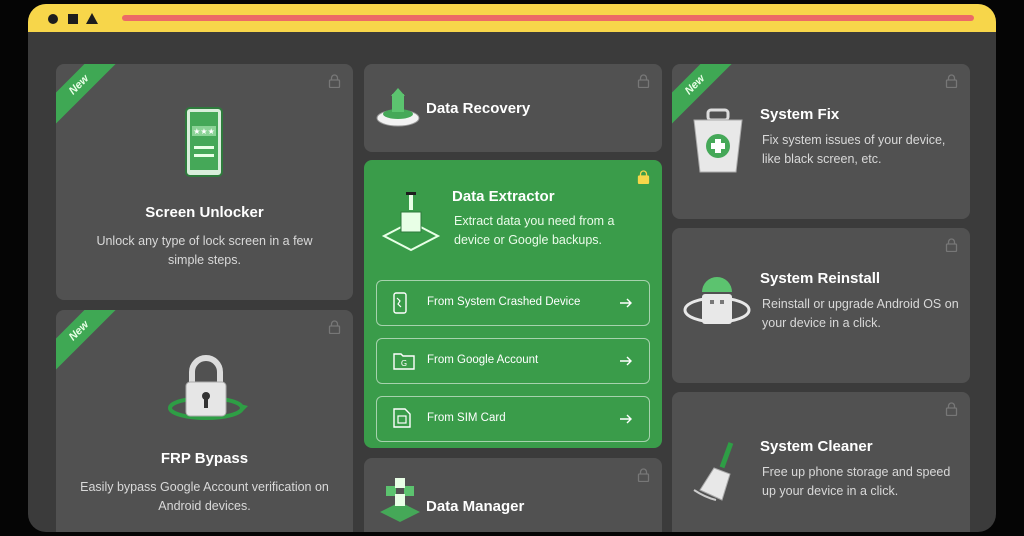 Image resolution: width=1024 pixels, height=536 pixels. What do you see at coordinates (402, 418) in the screenshot?
I see `sim-card-icon` at bounding box center [402, 418].